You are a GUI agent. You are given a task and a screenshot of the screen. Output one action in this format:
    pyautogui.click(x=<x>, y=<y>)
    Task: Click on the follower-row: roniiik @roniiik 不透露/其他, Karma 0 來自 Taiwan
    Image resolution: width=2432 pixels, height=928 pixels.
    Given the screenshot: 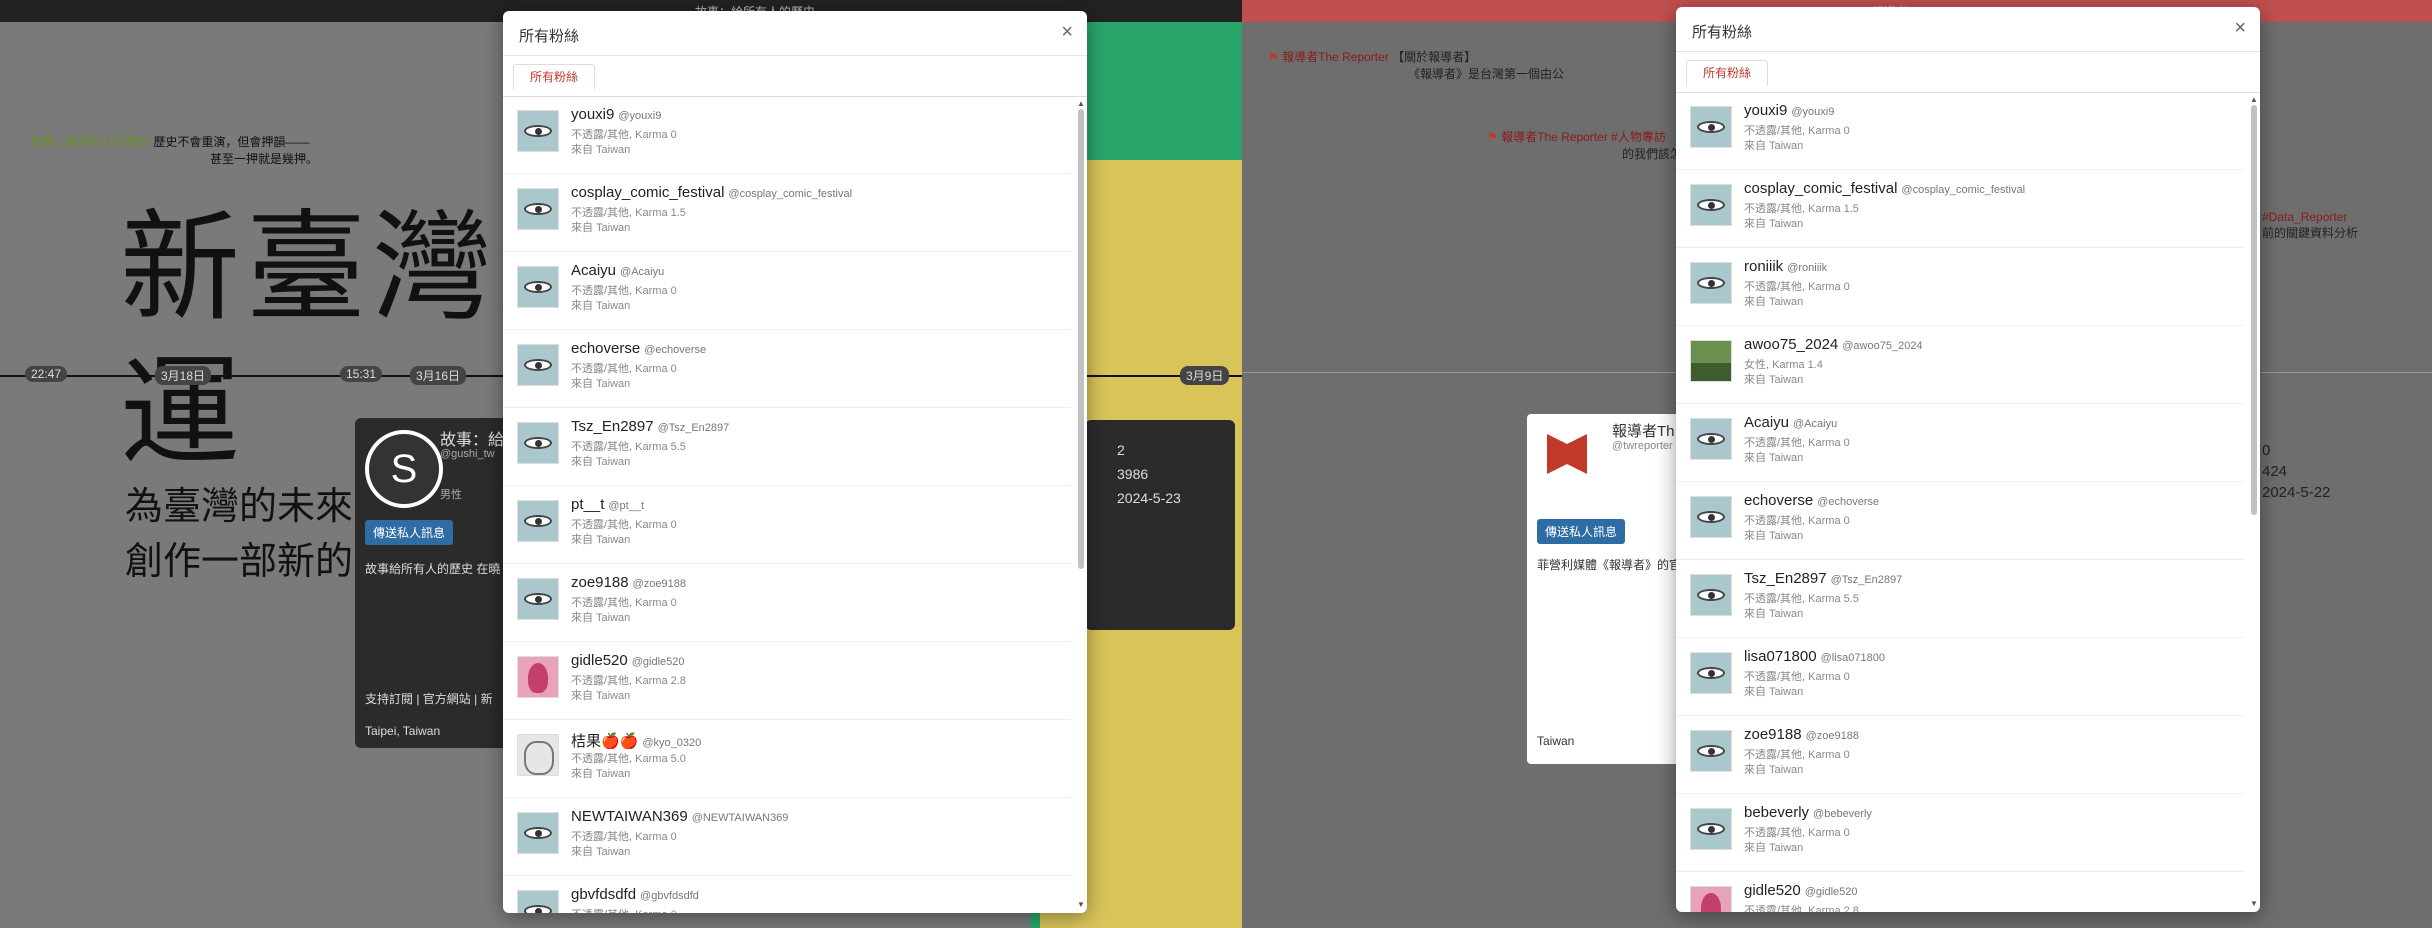 What is the action you would take?
    pyautogui.click(x=1960, y=287)
    